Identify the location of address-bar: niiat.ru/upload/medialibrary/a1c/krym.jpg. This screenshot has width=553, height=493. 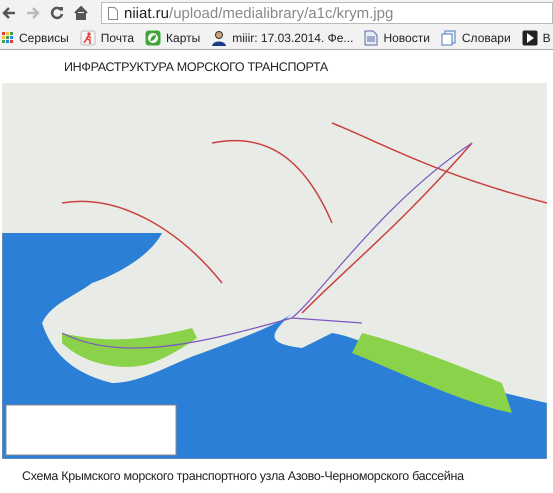
(327, 13).